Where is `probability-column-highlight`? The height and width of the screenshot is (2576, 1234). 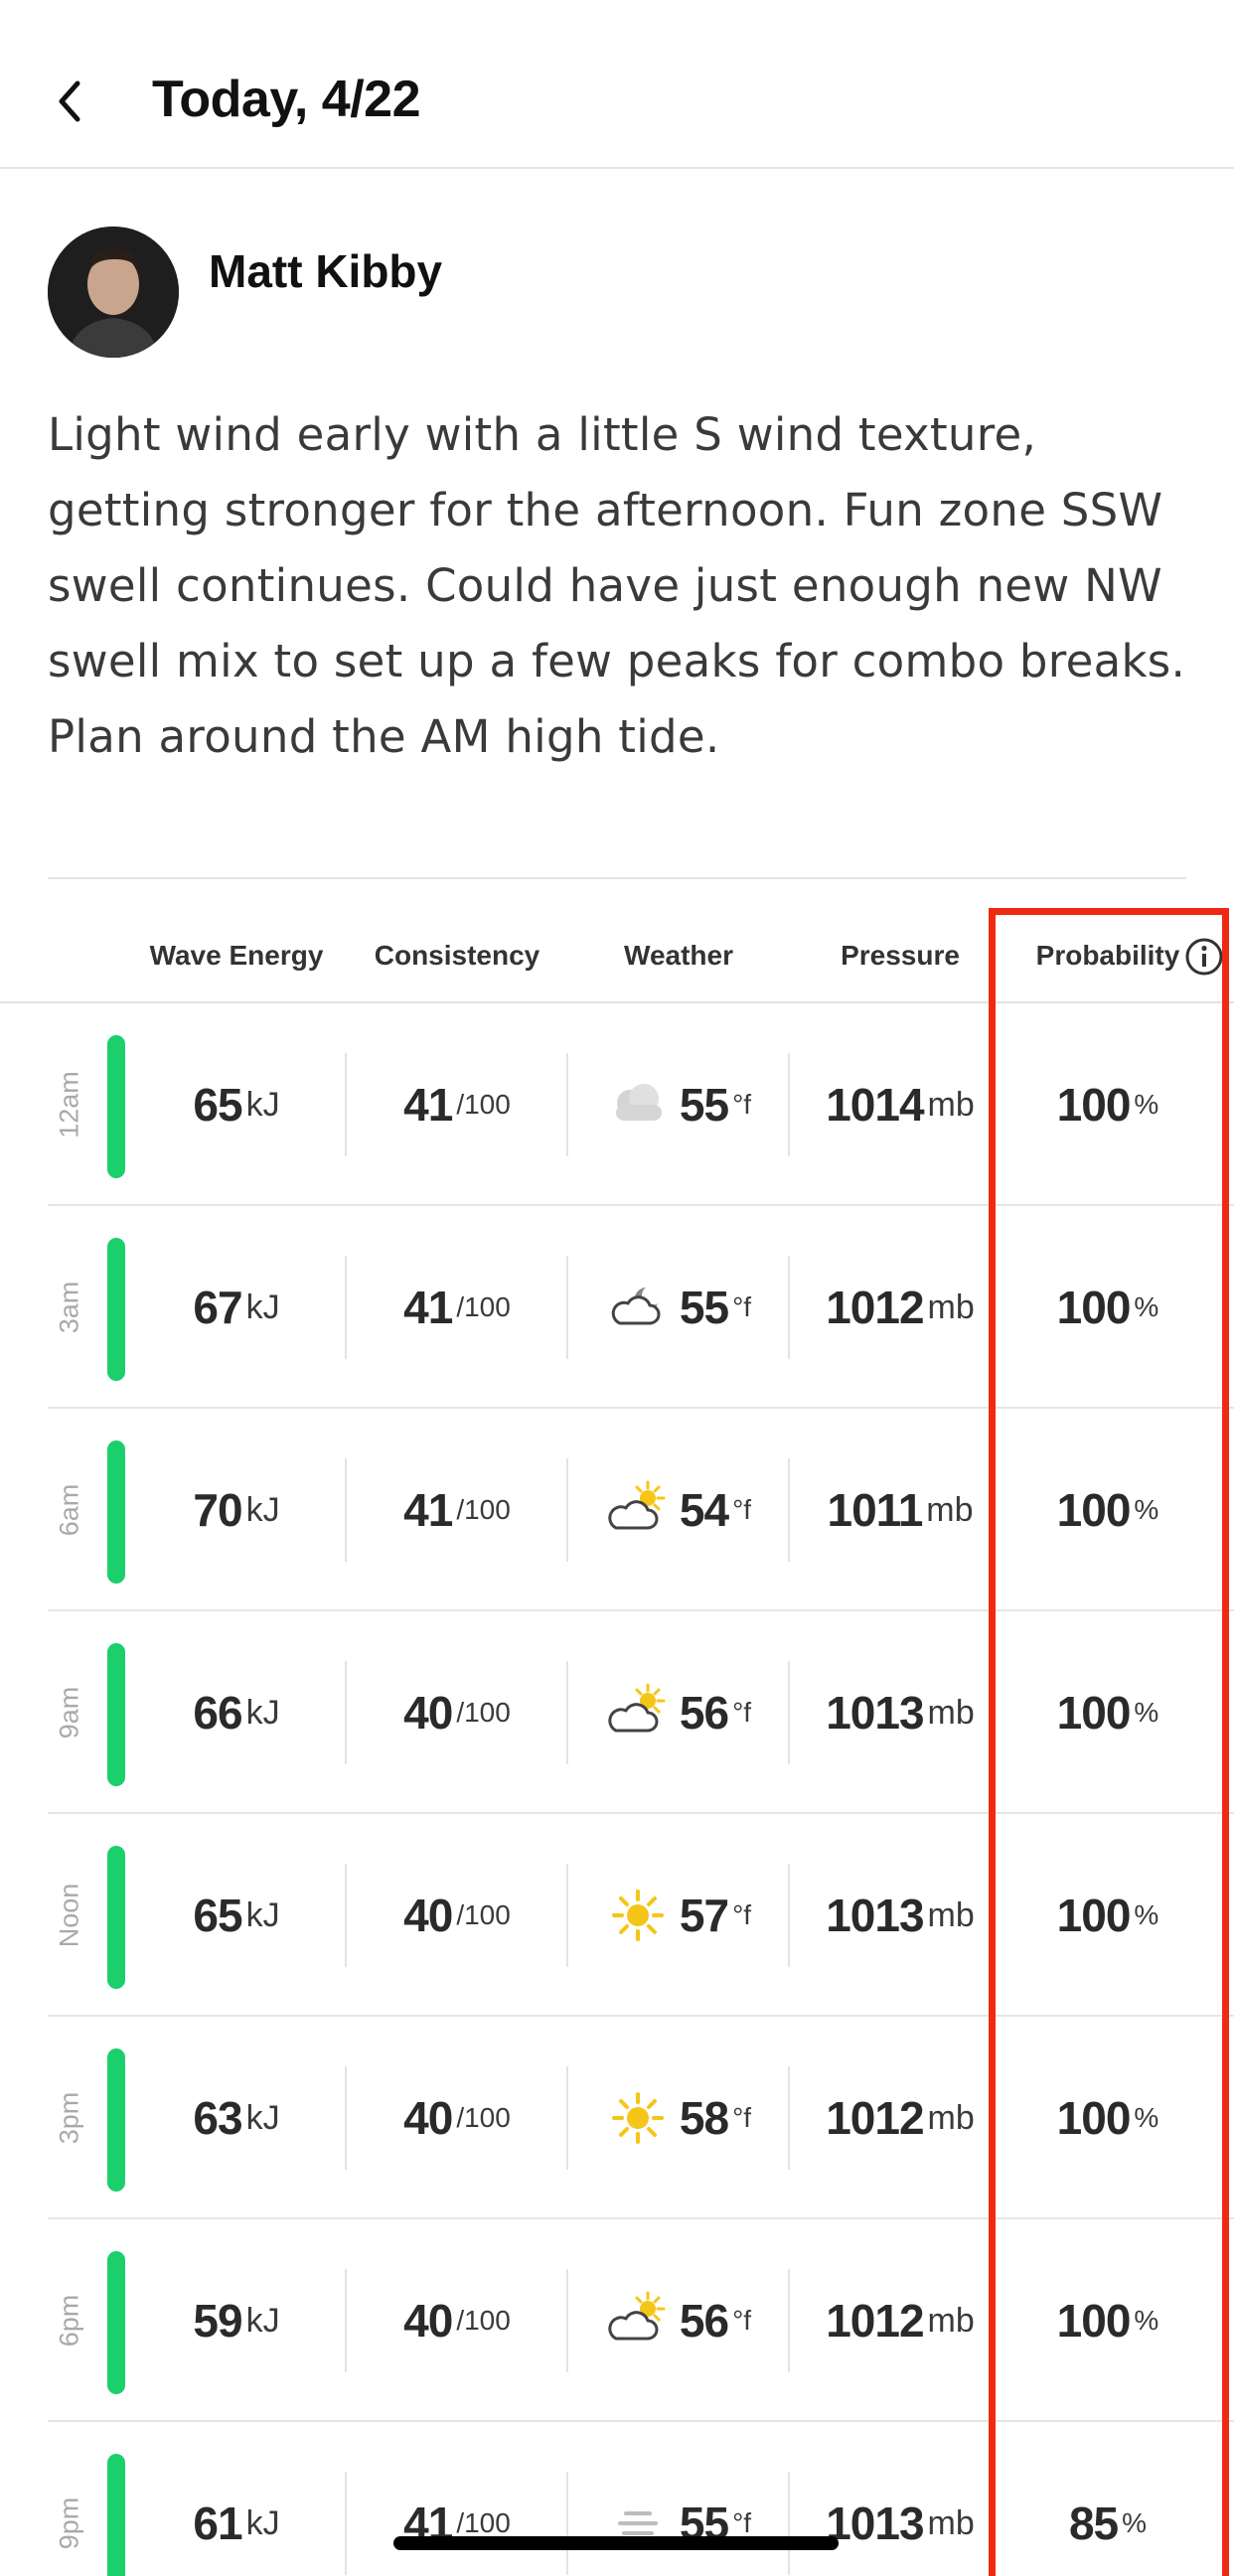
probability-column-highlight is located at coordinates (1109, 1742).